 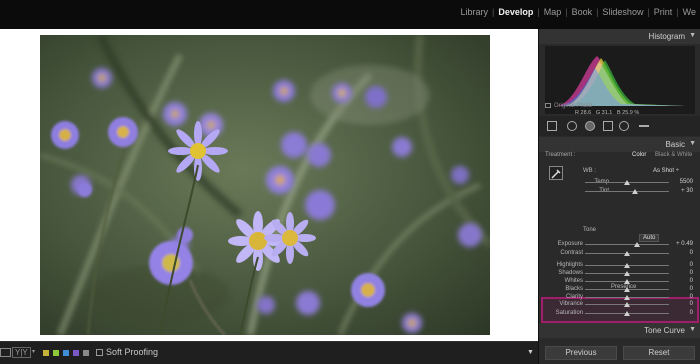 What do you see at coordinates (560, 155) in the screenshot?
I see `treatment-label: Treatment :` at bounding box center [560, 155].